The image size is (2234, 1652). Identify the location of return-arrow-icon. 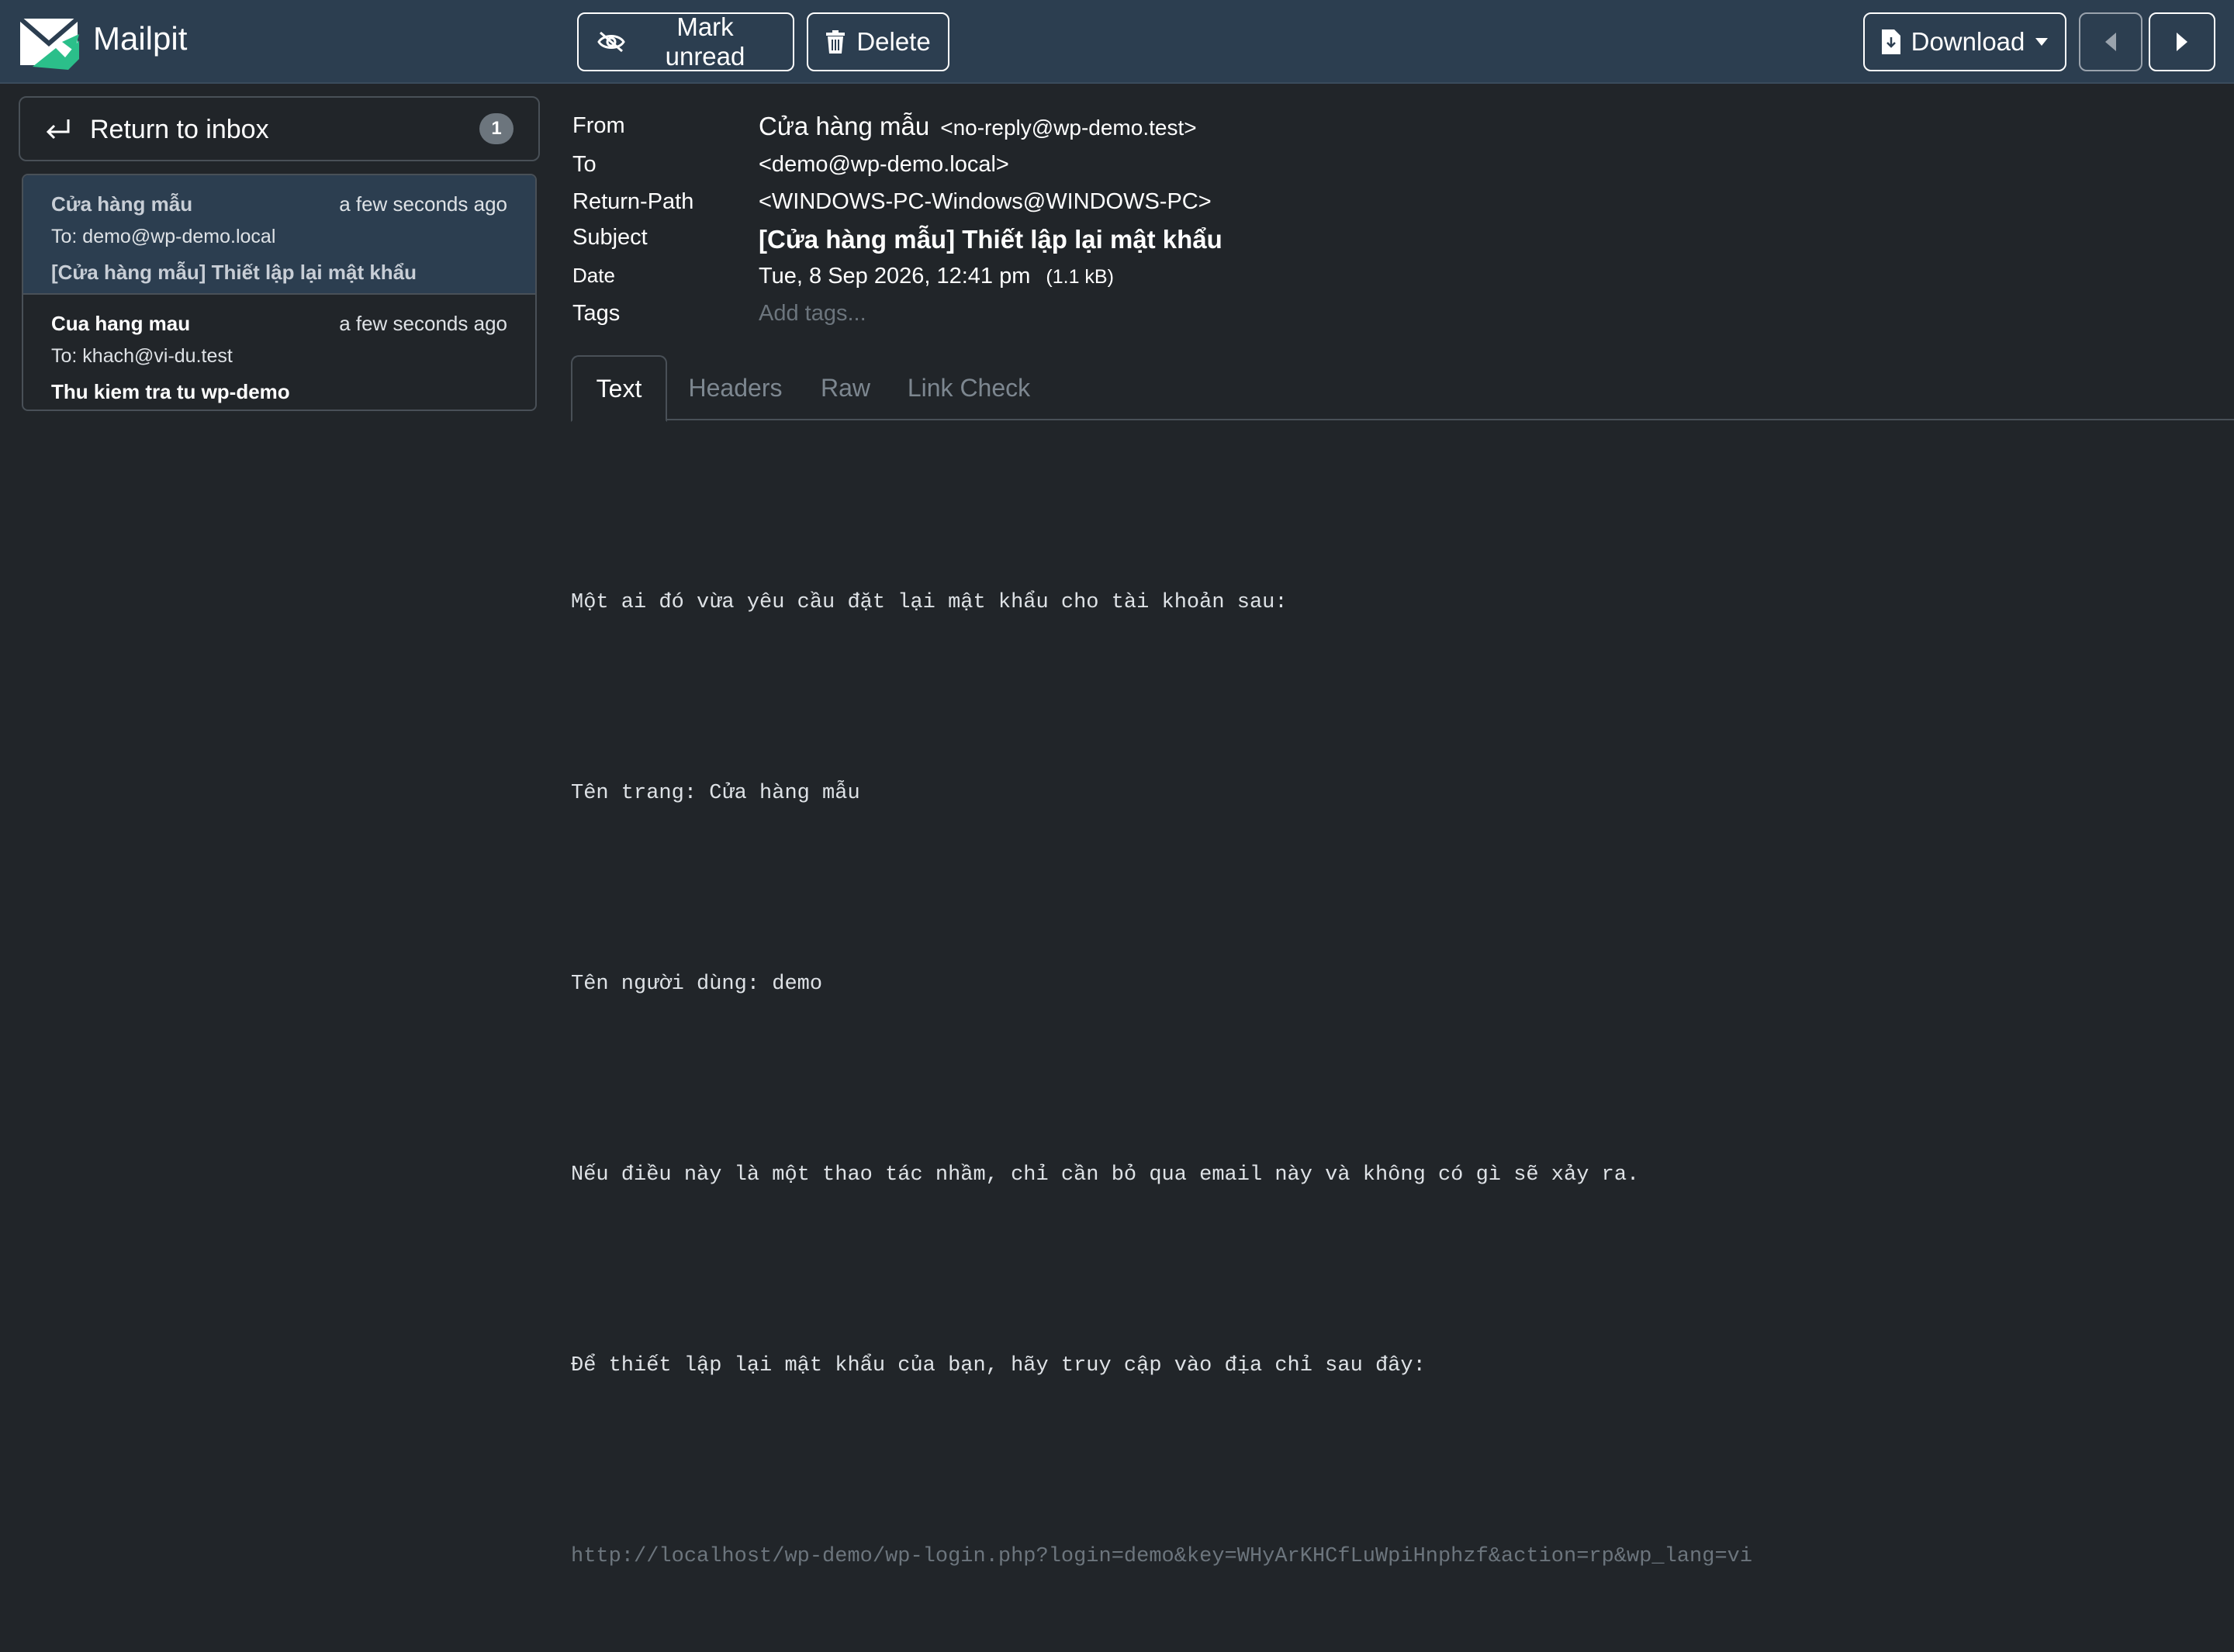
(58, 129).